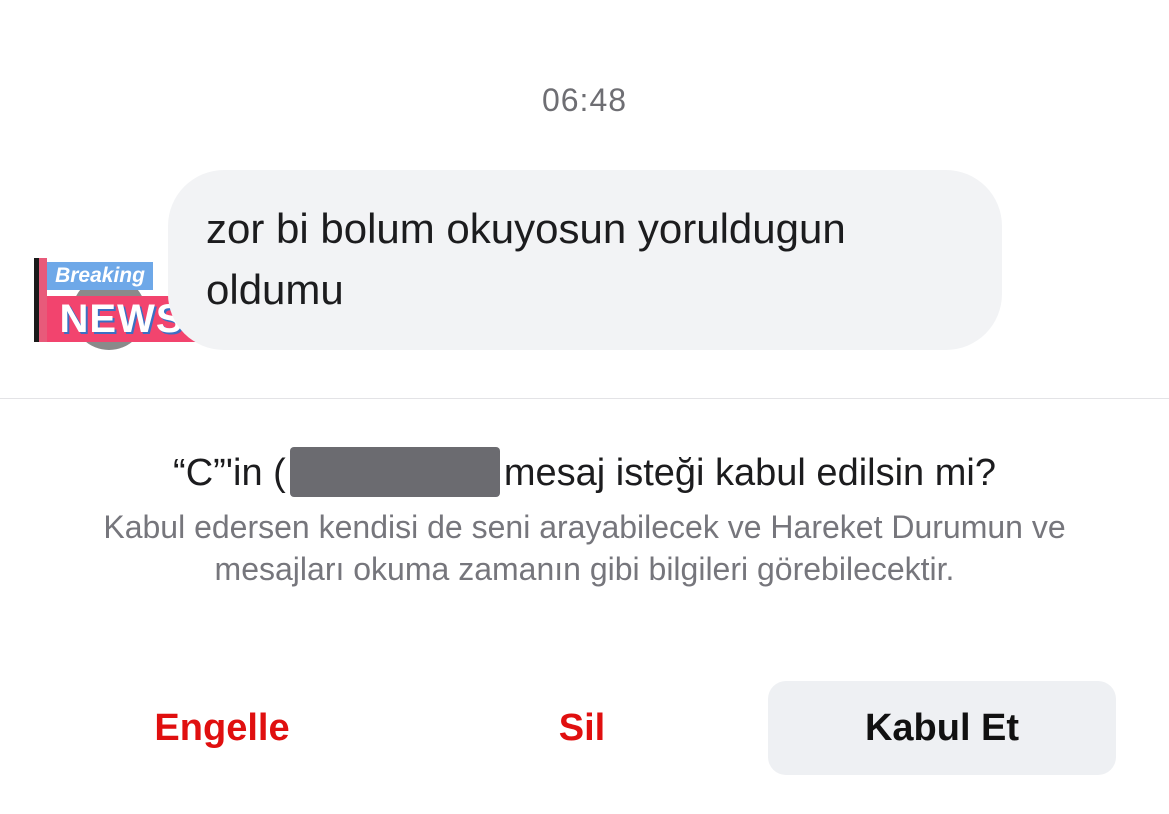 The height and width of the screenshot is (814, 1169). Describe the element at coordinates (229, 473) in the screenshot. I see `request-title-prefix: “C”'in (` at that location.